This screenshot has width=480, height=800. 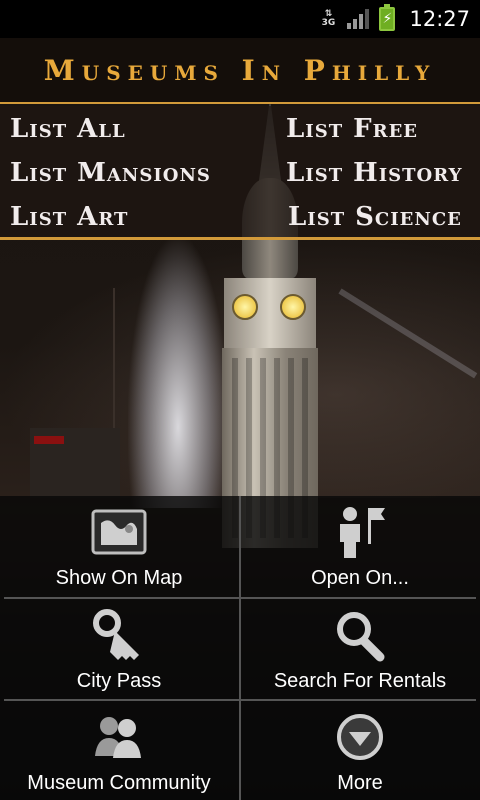 I want to click on key-icon, so click(x=119, y=635).